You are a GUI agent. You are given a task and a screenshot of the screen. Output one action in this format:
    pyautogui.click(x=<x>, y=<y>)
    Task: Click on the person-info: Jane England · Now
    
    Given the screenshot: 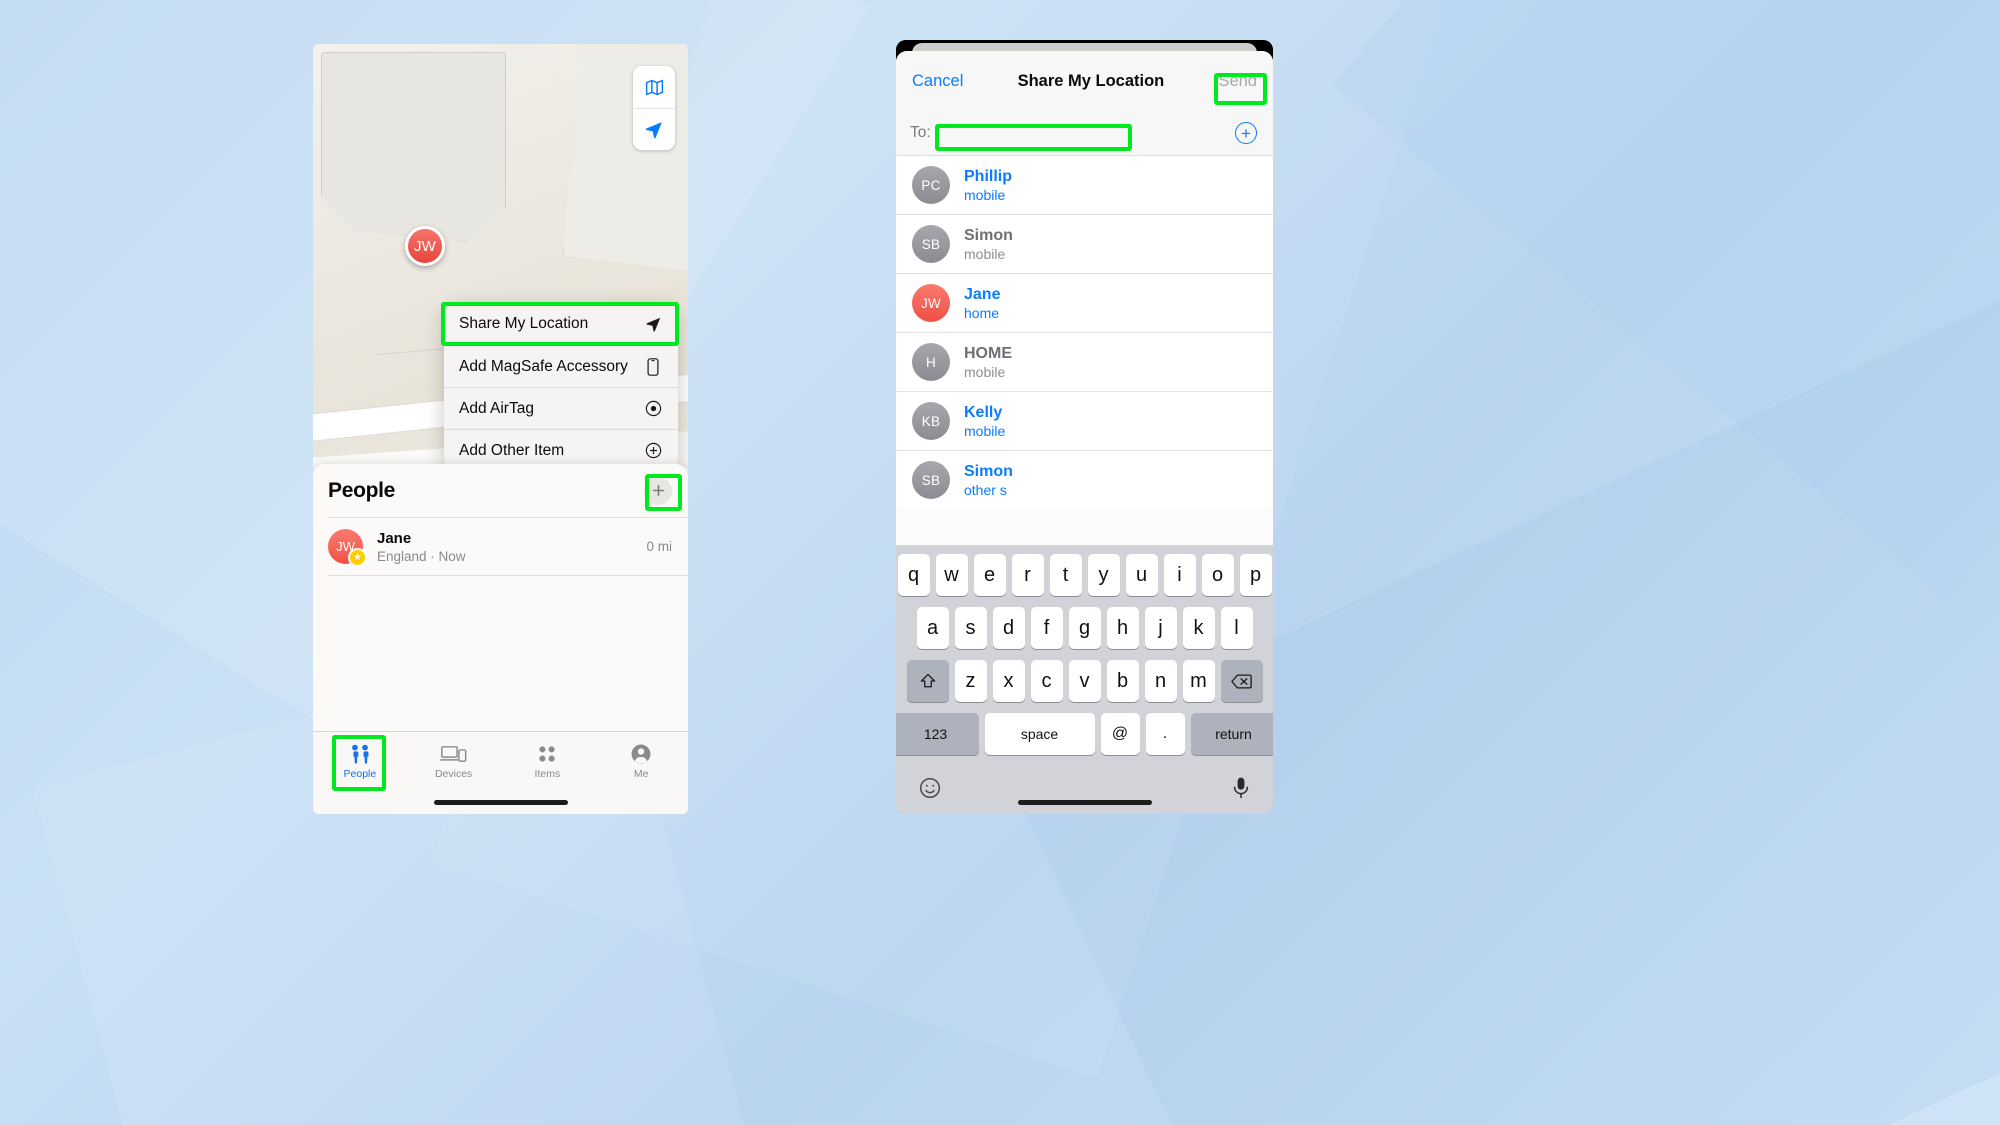 What is the action you would take?
    pyautogui.click(x=511, y=547)
    